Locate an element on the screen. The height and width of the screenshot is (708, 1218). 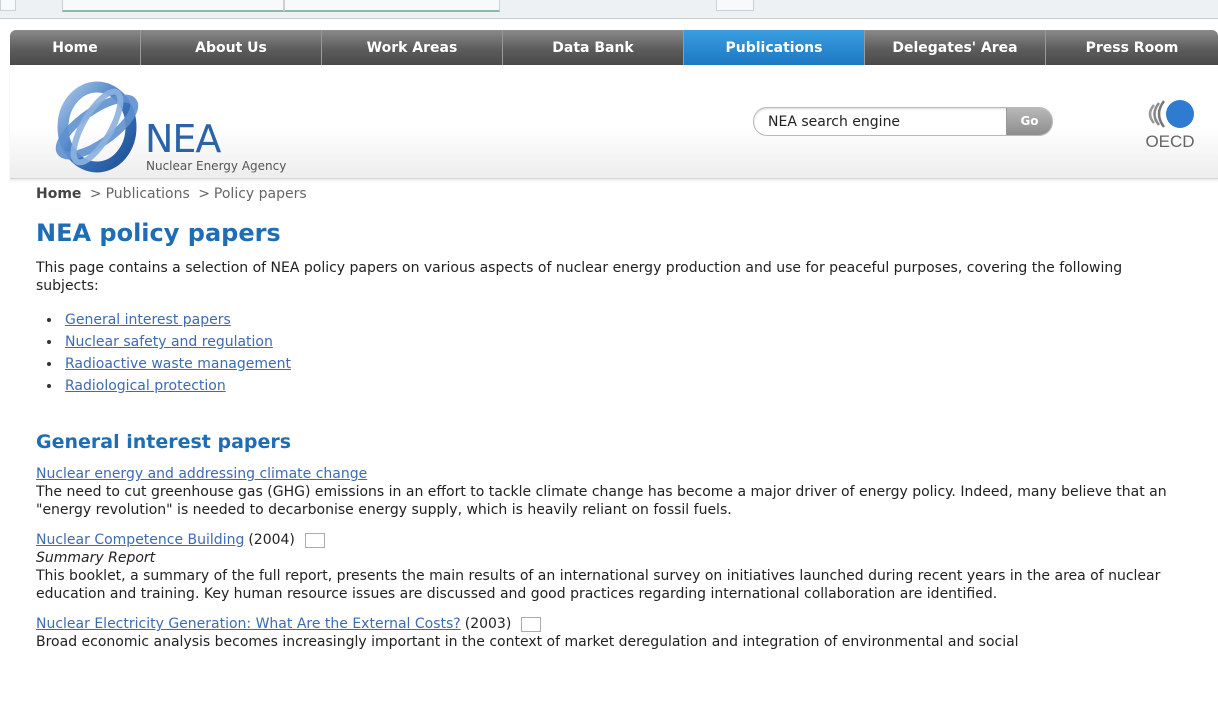
breadcrumb-home: Home is located at coordinates (58, 194).